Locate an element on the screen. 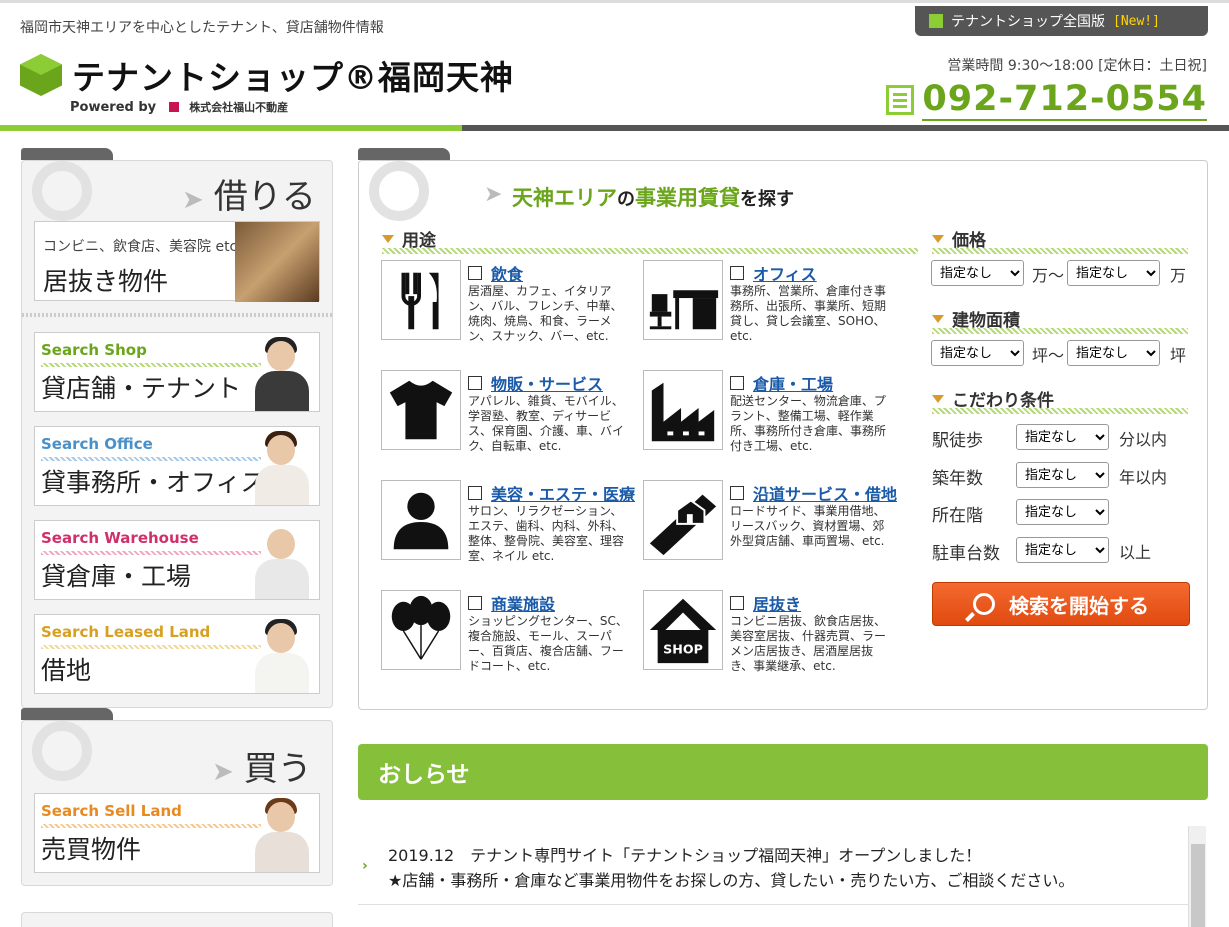 The image size is (1229, 927). search-icon is located at coordinates (984, 604).